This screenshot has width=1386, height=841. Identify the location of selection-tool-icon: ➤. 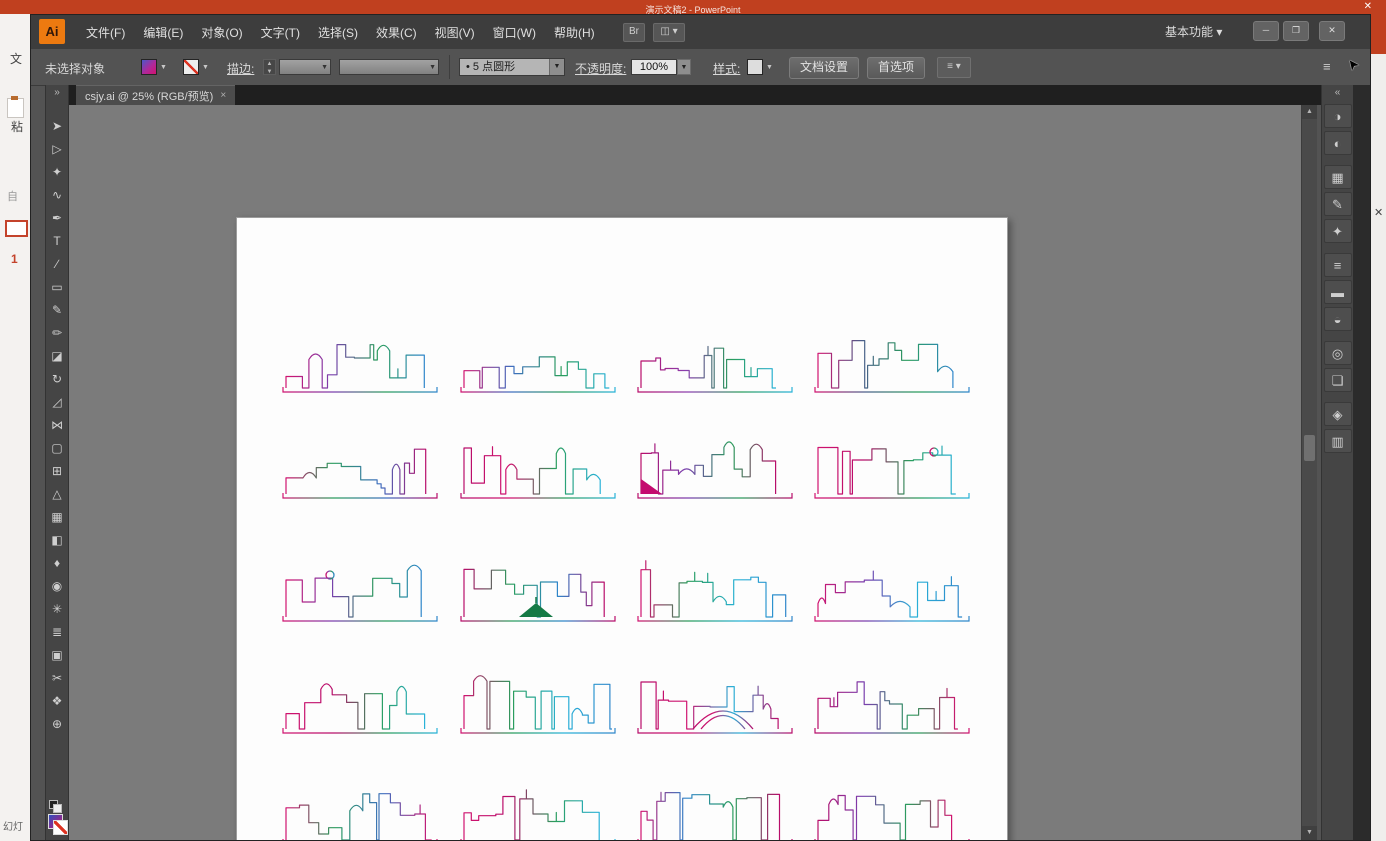
(57, 126).